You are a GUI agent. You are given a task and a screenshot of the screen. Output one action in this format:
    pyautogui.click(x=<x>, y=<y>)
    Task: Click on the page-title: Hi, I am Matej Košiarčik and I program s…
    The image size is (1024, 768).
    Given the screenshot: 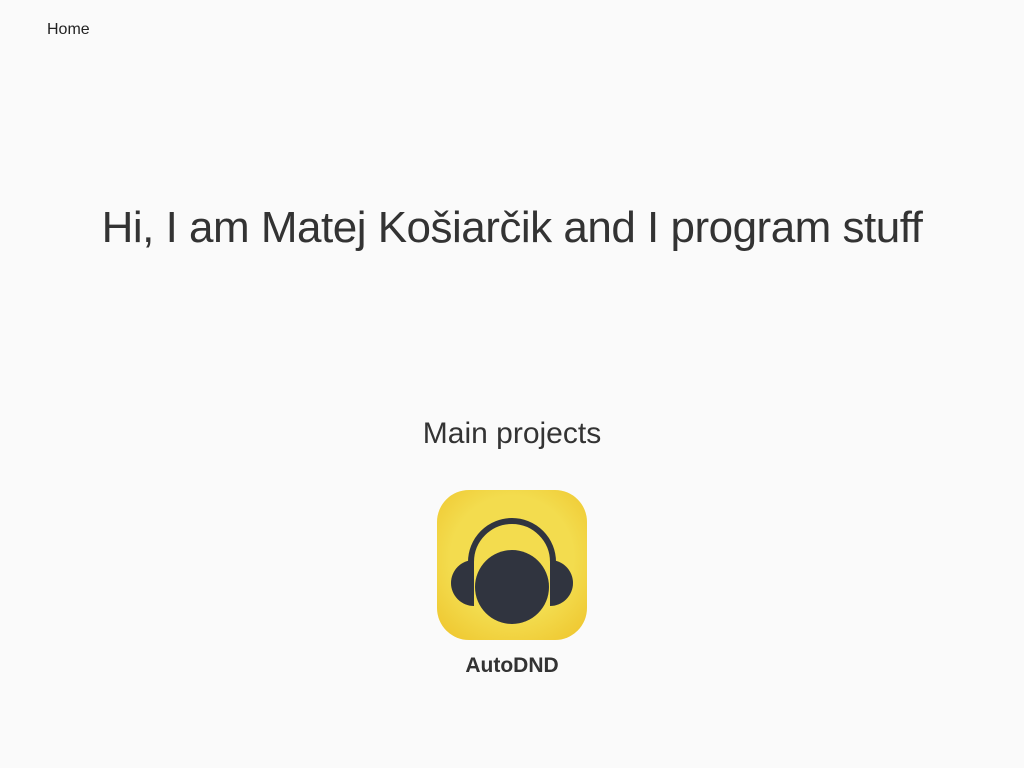 What is the action you would take?
    pyautogui.click(x=512, y=227)
    